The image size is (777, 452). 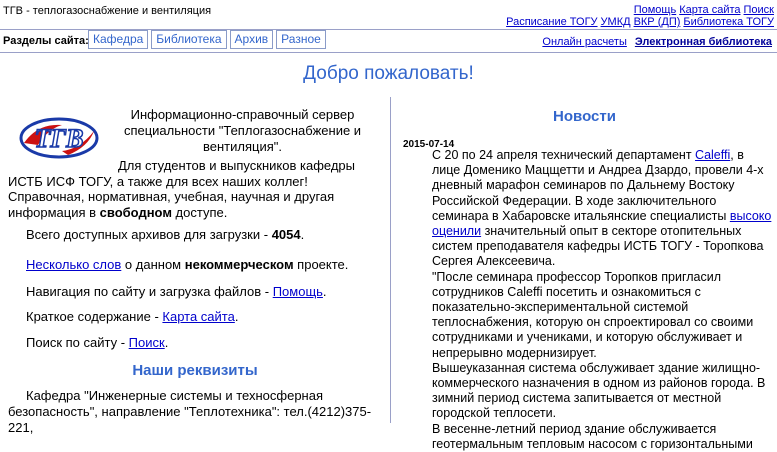 I want to click on about-link: Несколько слов, so click(x=73, y=264).